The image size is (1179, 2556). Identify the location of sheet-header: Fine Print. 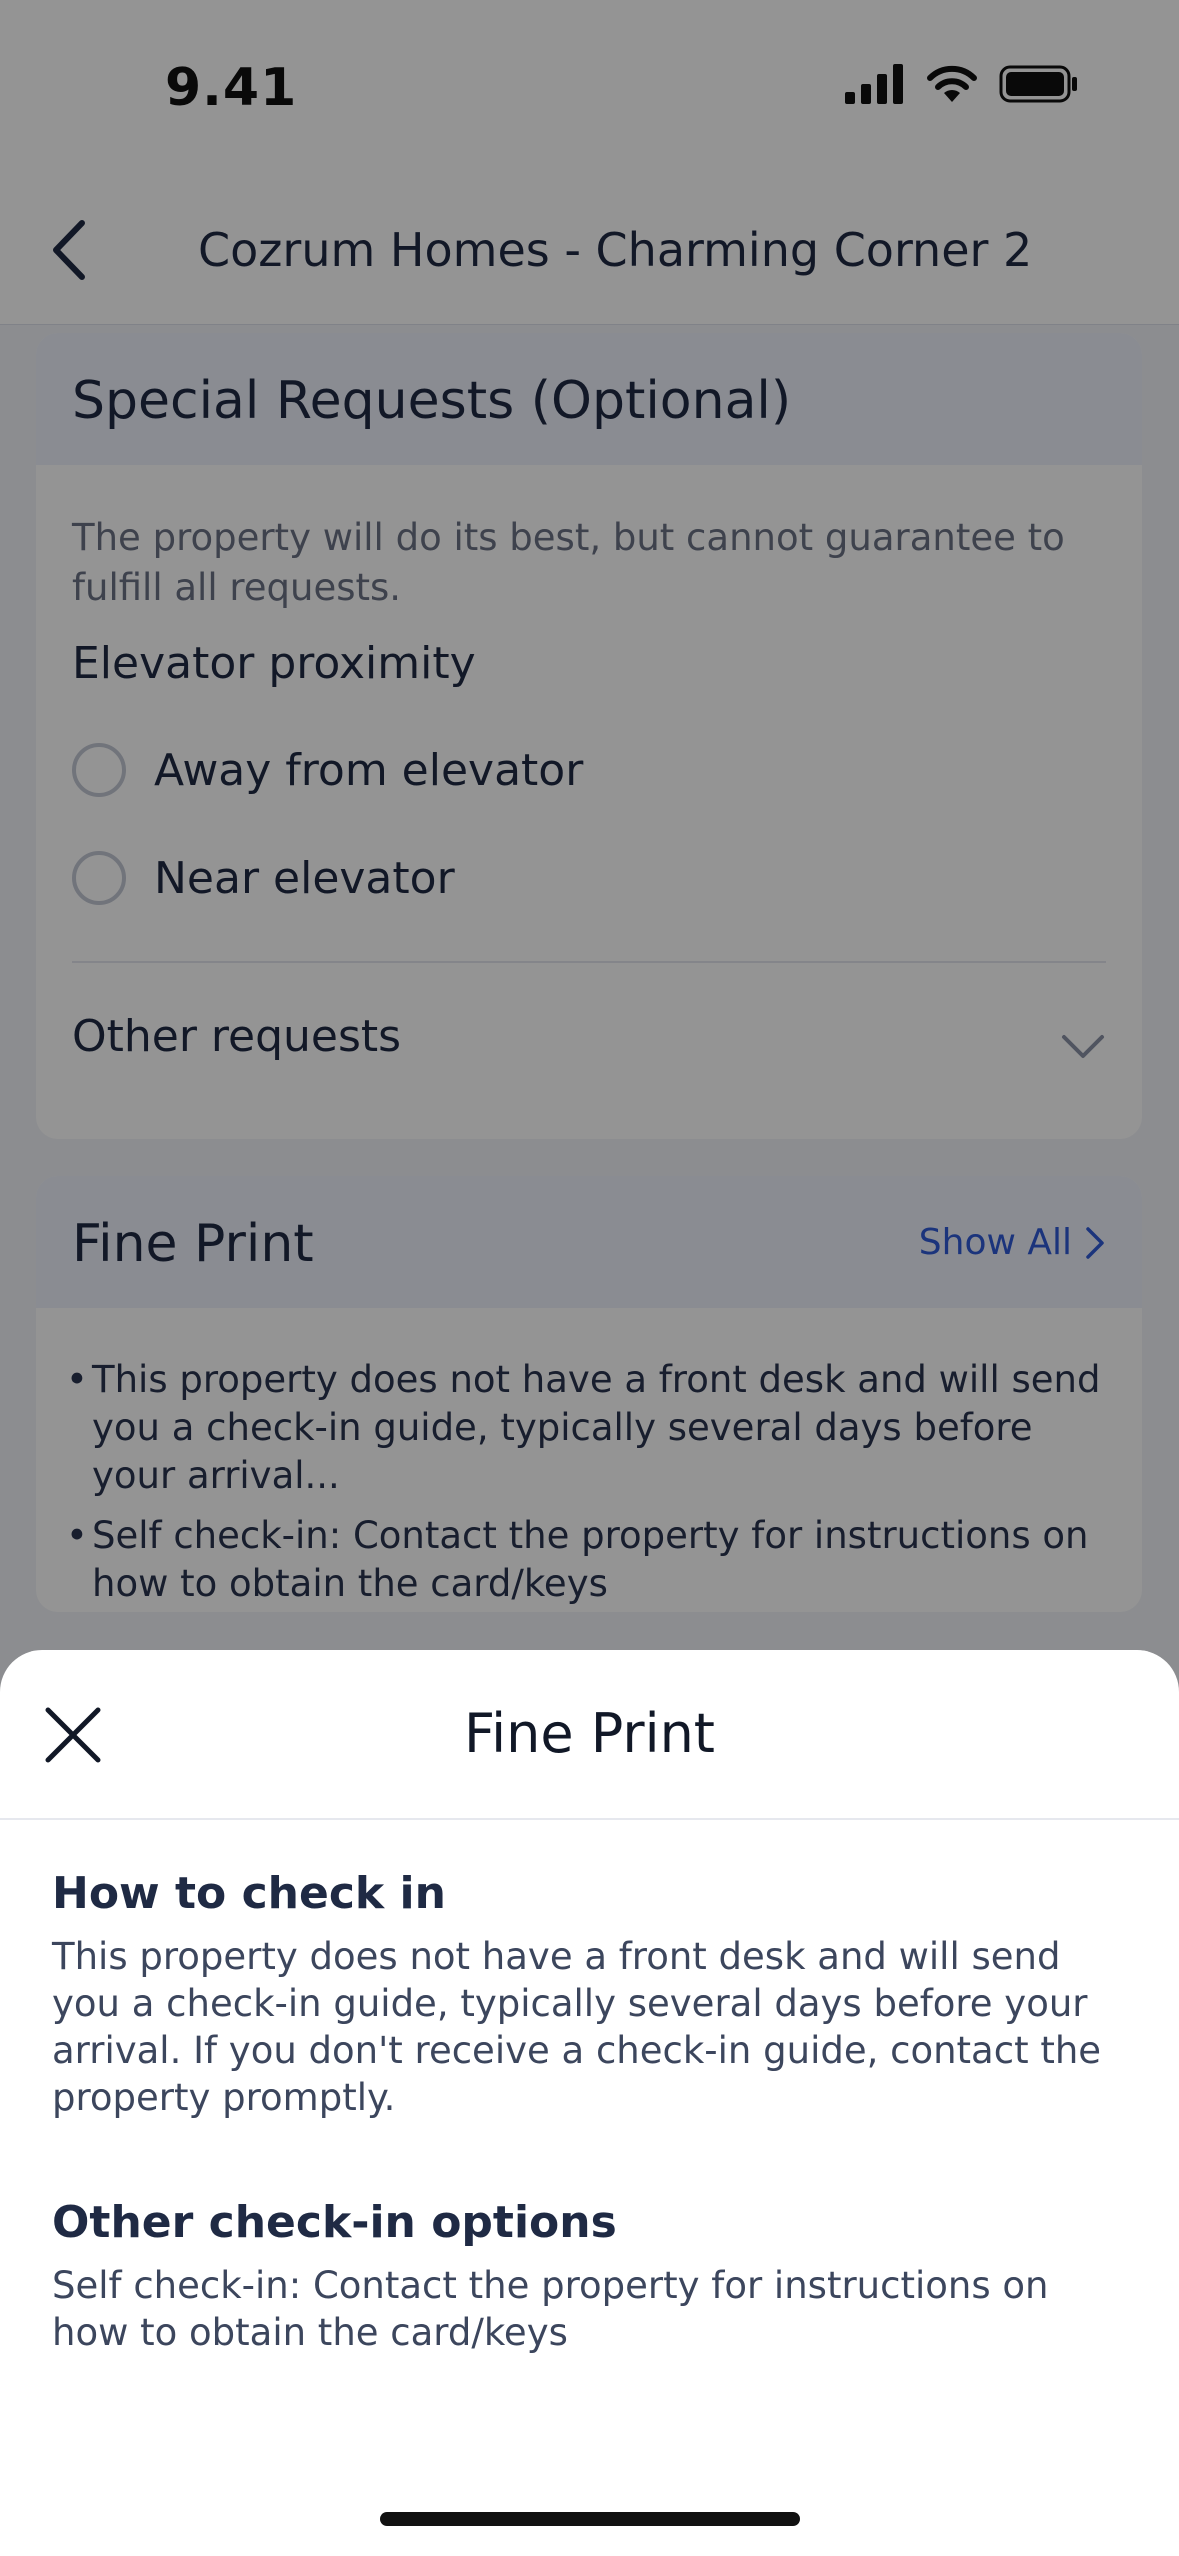
(589, 1735).